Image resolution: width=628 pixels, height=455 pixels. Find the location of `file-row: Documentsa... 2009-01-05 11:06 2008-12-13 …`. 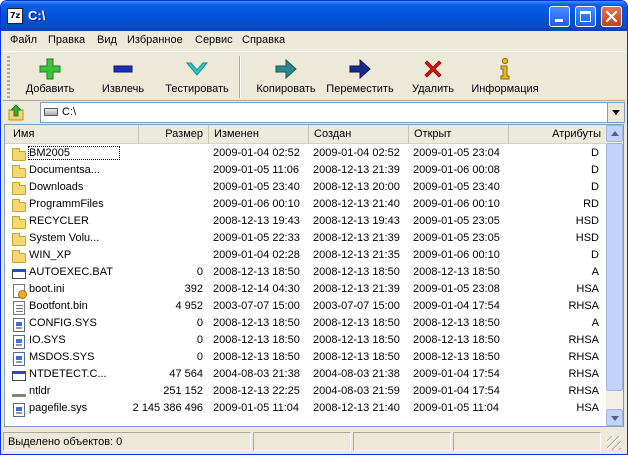

file-row: Documentsa... 2009-01-05 11:06 2008-12-13 … is located at coordinates (306, 170).